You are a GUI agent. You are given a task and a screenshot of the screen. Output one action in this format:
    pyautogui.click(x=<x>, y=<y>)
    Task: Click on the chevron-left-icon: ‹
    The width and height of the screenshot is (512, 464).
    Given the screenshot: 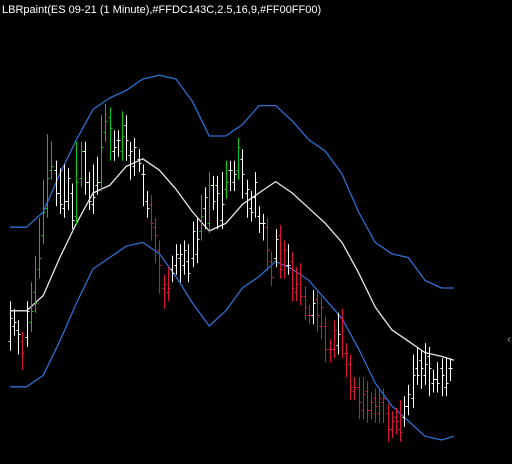 What is the action you would take?
    pyautogui.click(x=509, y=339)
    